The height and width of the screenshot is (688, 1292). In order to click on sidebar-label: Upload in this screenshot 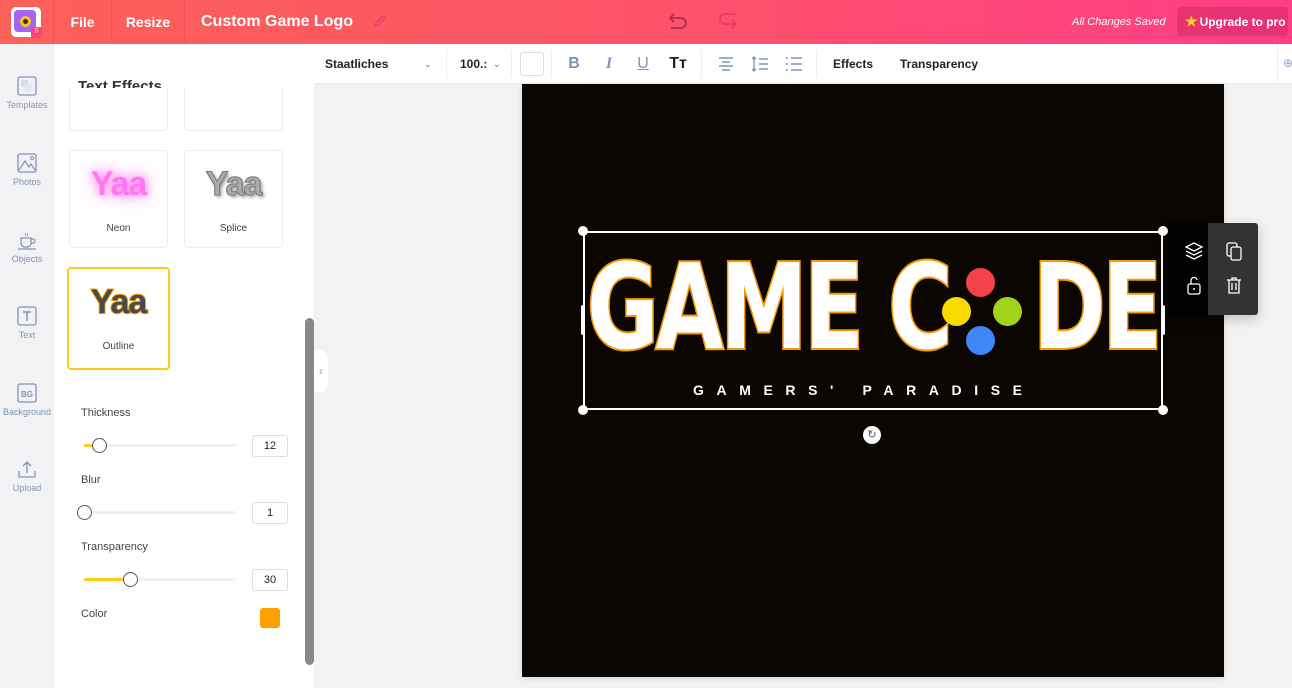, I will do `click(27, 488)`.